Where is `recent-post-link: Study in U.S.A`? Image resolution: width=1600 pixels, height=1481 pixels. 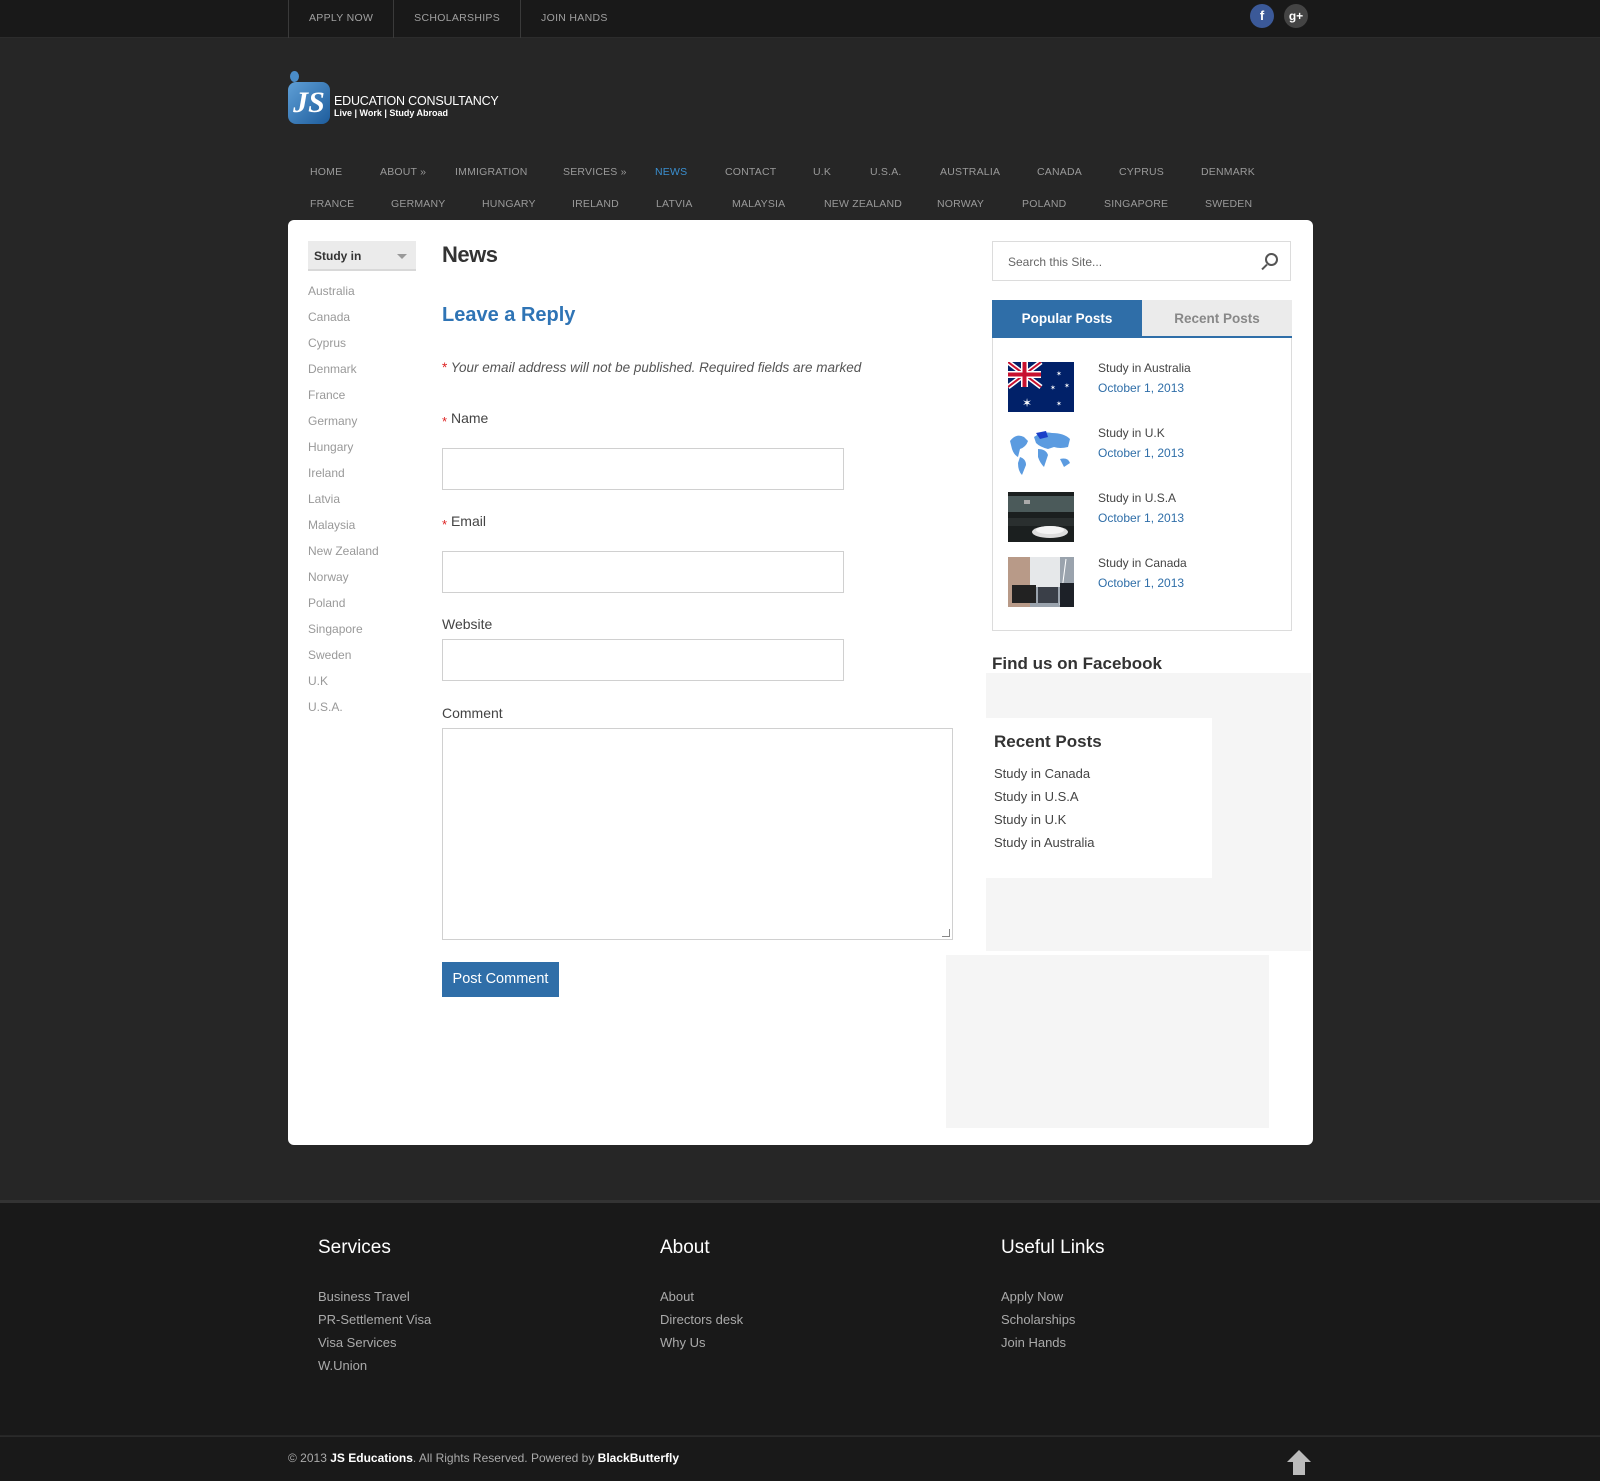
recent-post-link: Study in U.S.A is located at coordinates (1044, 800).